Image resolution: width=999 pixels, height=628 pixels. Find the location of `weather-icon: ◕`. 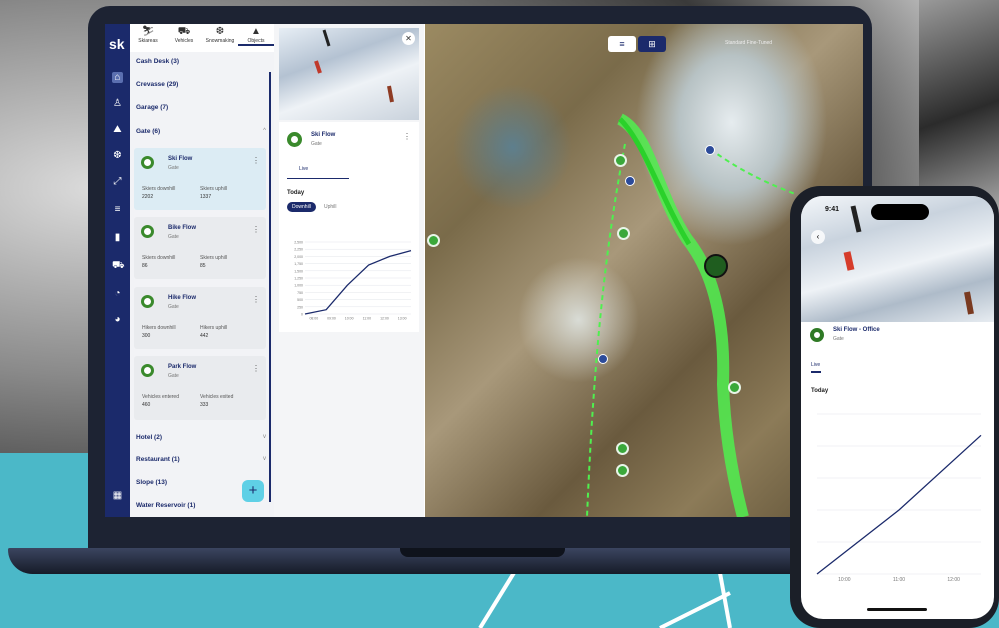

weather-icon: ◕ is located at coordinates (117, 319).